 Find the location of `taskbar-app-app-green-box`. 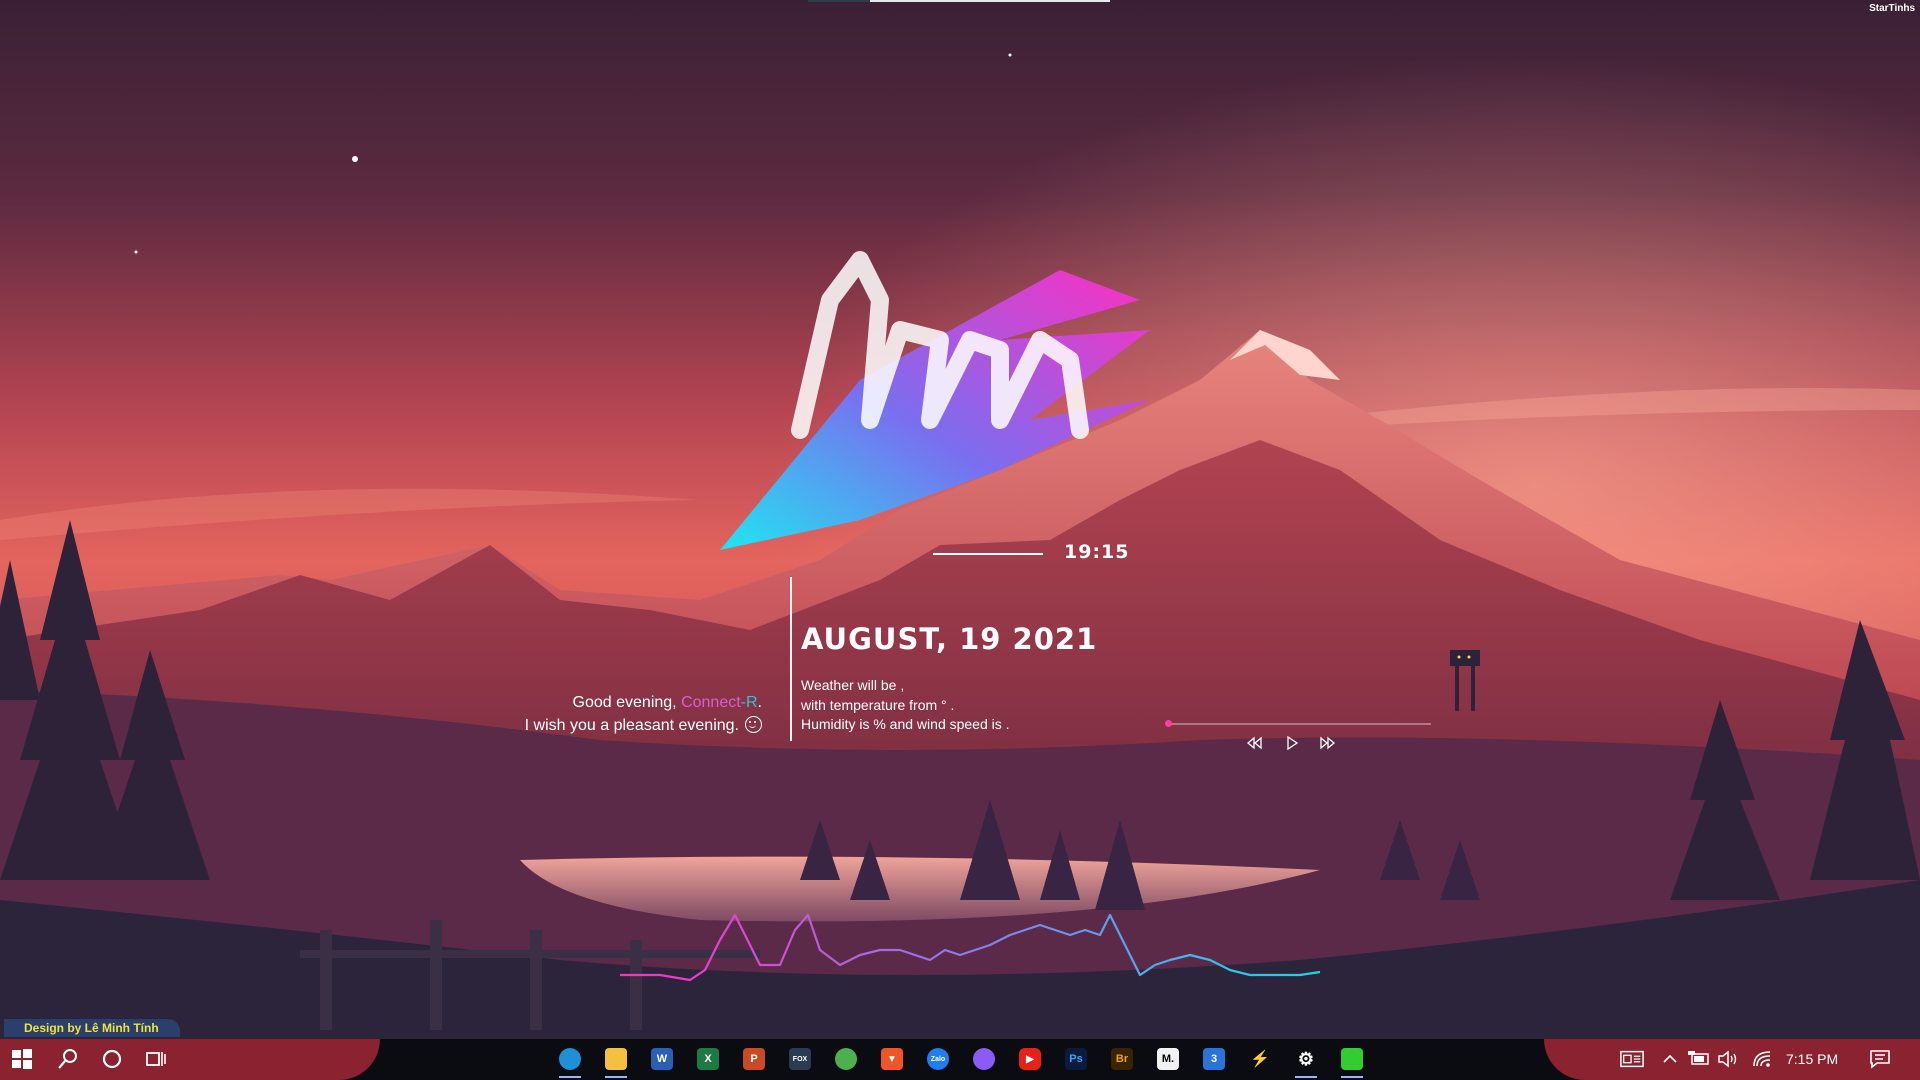

taskbar-app-app-green-box is located at coordinates (1352, 1059).